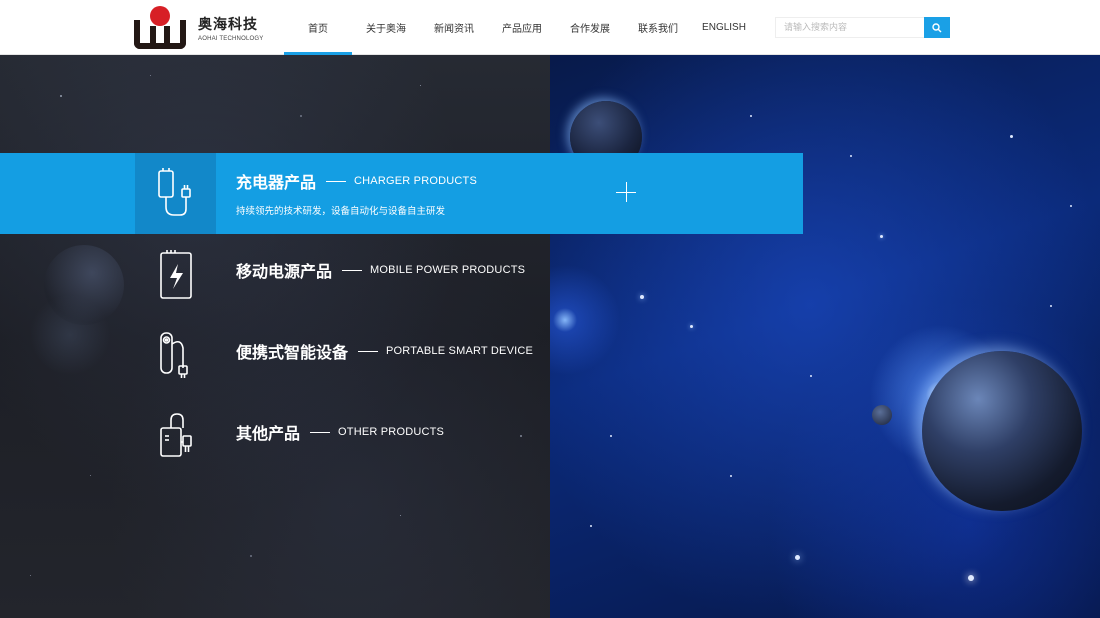 The image size is (1100, 618). I want to click on logo: 奥海科技 AOHAI TECHNOLOGY, so click(199, 28).